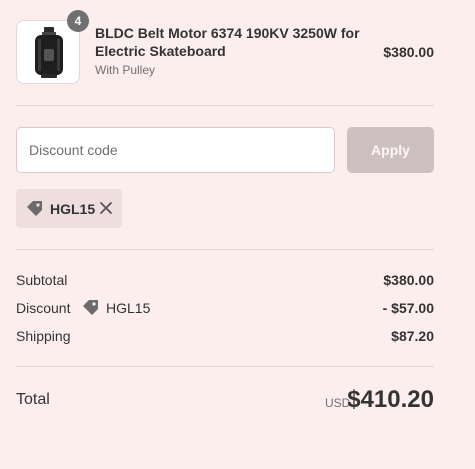 This screenshot has width=475, height=469. Describe the element at coordinates (125, 70) in the screenshot. I see `product-variant: With Pulley` at that location.